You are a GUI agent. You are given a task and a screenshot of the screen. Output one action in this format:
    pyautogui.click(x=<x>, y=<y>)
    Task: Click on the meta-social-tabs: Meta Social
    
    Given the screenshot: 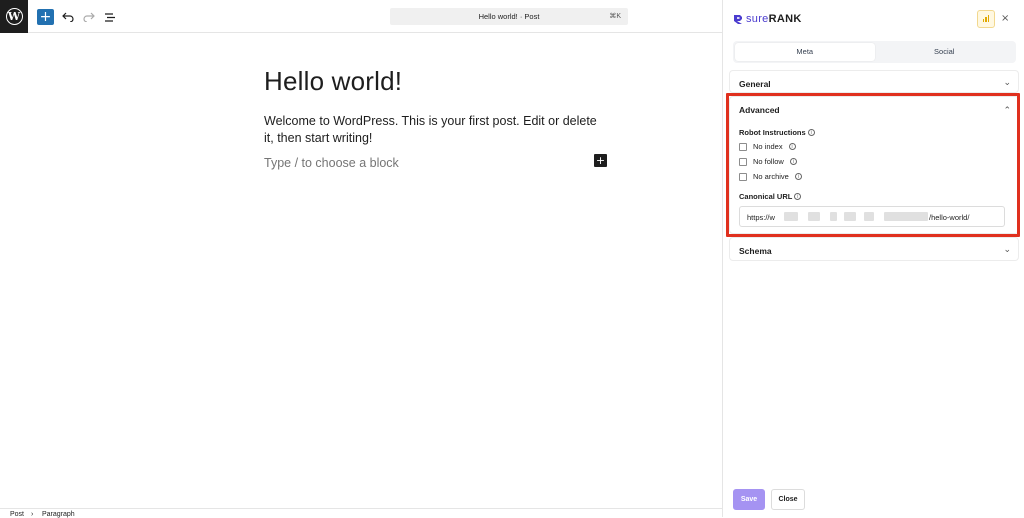 What is the action you would take?
    pyautogui.click(x=874, y=52)
    